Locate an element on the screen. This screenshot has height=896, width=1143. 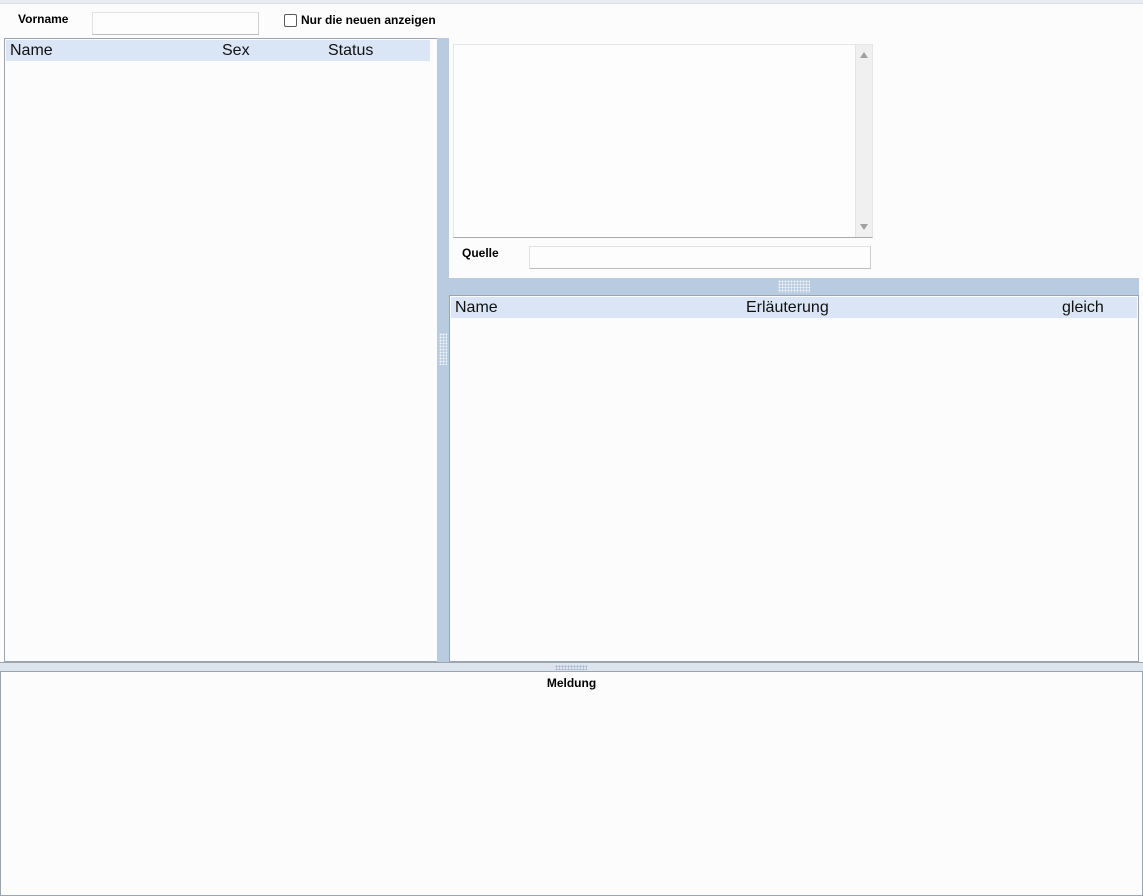
column-header-status: Status is located at coordinates (350, 51).